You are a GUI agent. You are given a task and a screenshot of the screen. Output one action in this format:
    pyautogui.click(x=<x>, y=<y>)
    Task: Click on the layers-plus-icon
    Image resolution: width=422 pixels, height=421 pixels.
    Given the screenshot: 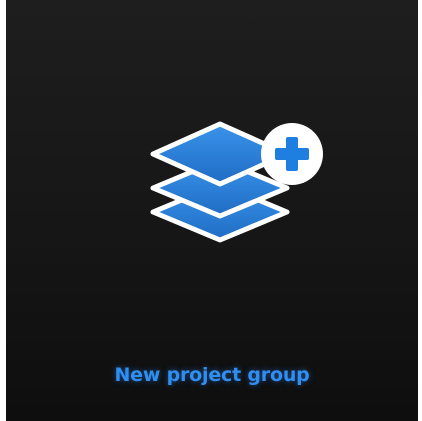 What is the action you would take?
    pyautogui.click(x=236, y=182)
    